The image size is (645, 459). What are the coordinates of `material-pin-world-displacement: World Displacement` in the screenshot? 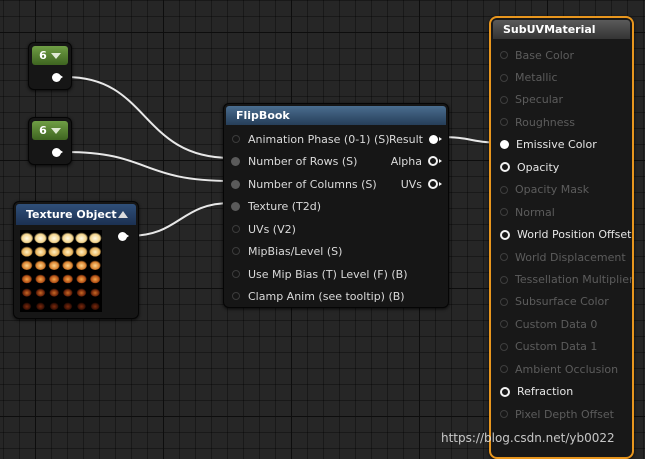 It's located at (563, 257).